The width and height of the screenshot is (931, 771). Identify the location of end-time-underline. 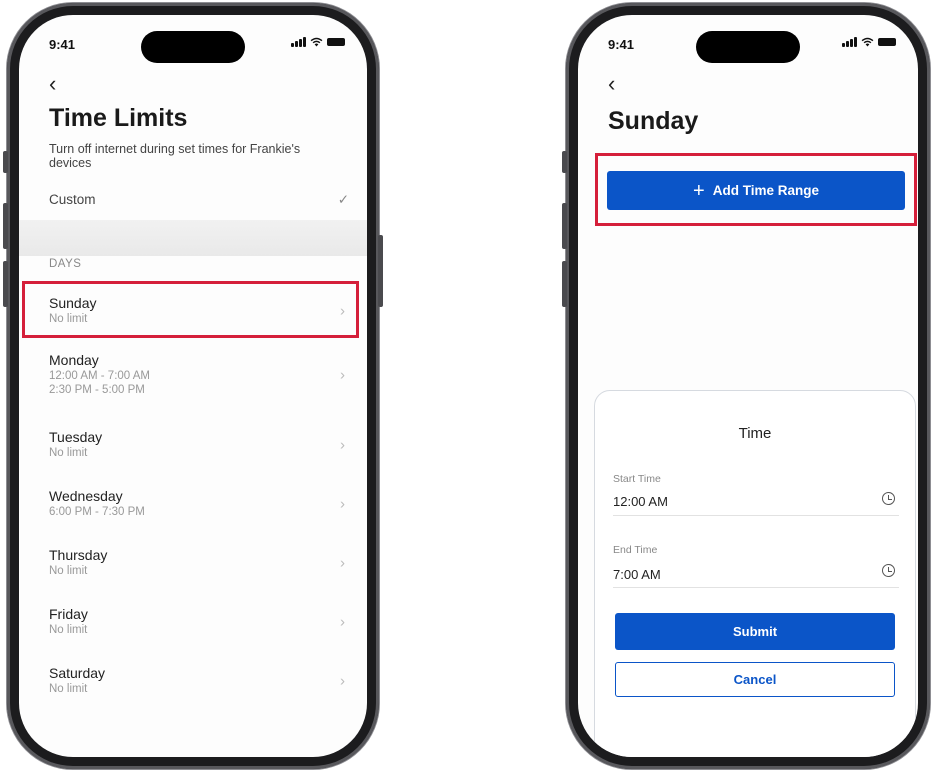
(756, 587).